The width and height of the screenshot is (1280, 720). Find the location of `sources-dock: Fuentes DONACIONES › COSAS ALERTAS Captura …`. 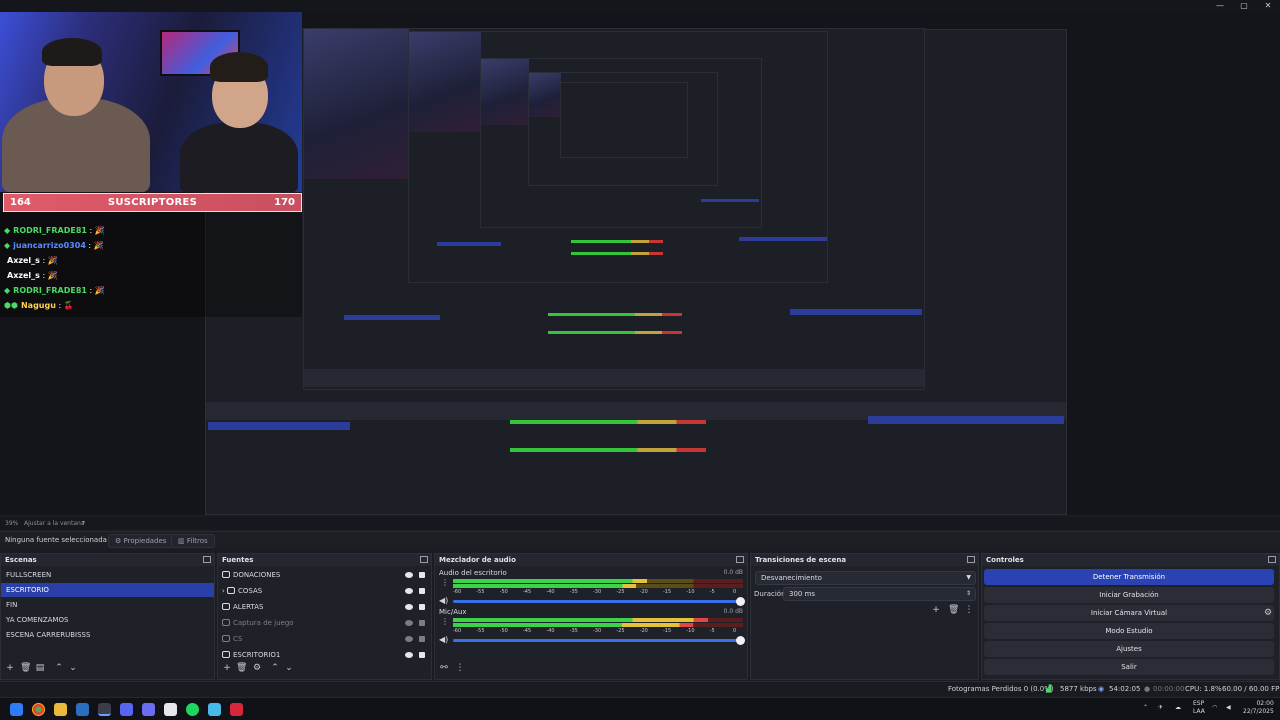

sources-dock: Fuentes DONACIONES › COSAS ALERTAS Captura … is located at coordinates (324, 616).